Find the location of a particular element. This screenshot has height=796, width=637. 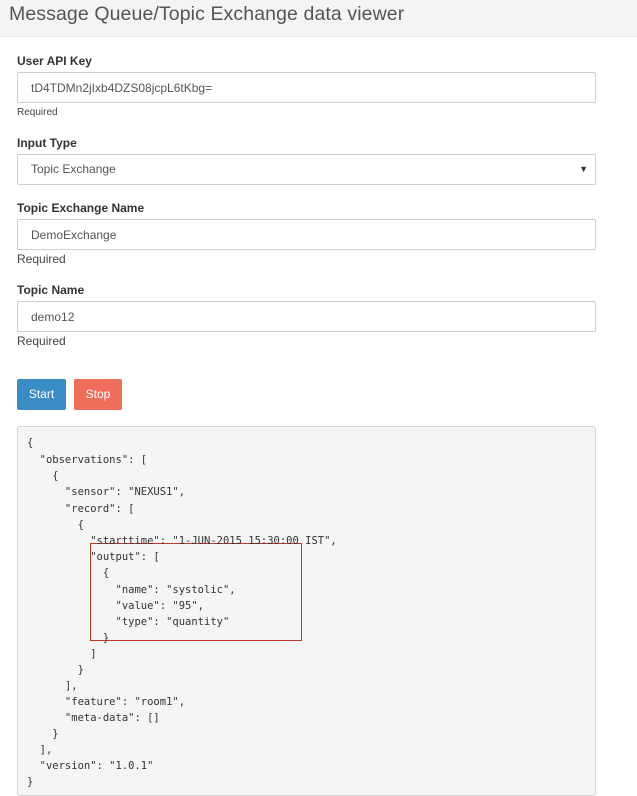

json-line: "meta-data": [] is located at coordinates (93, 718).